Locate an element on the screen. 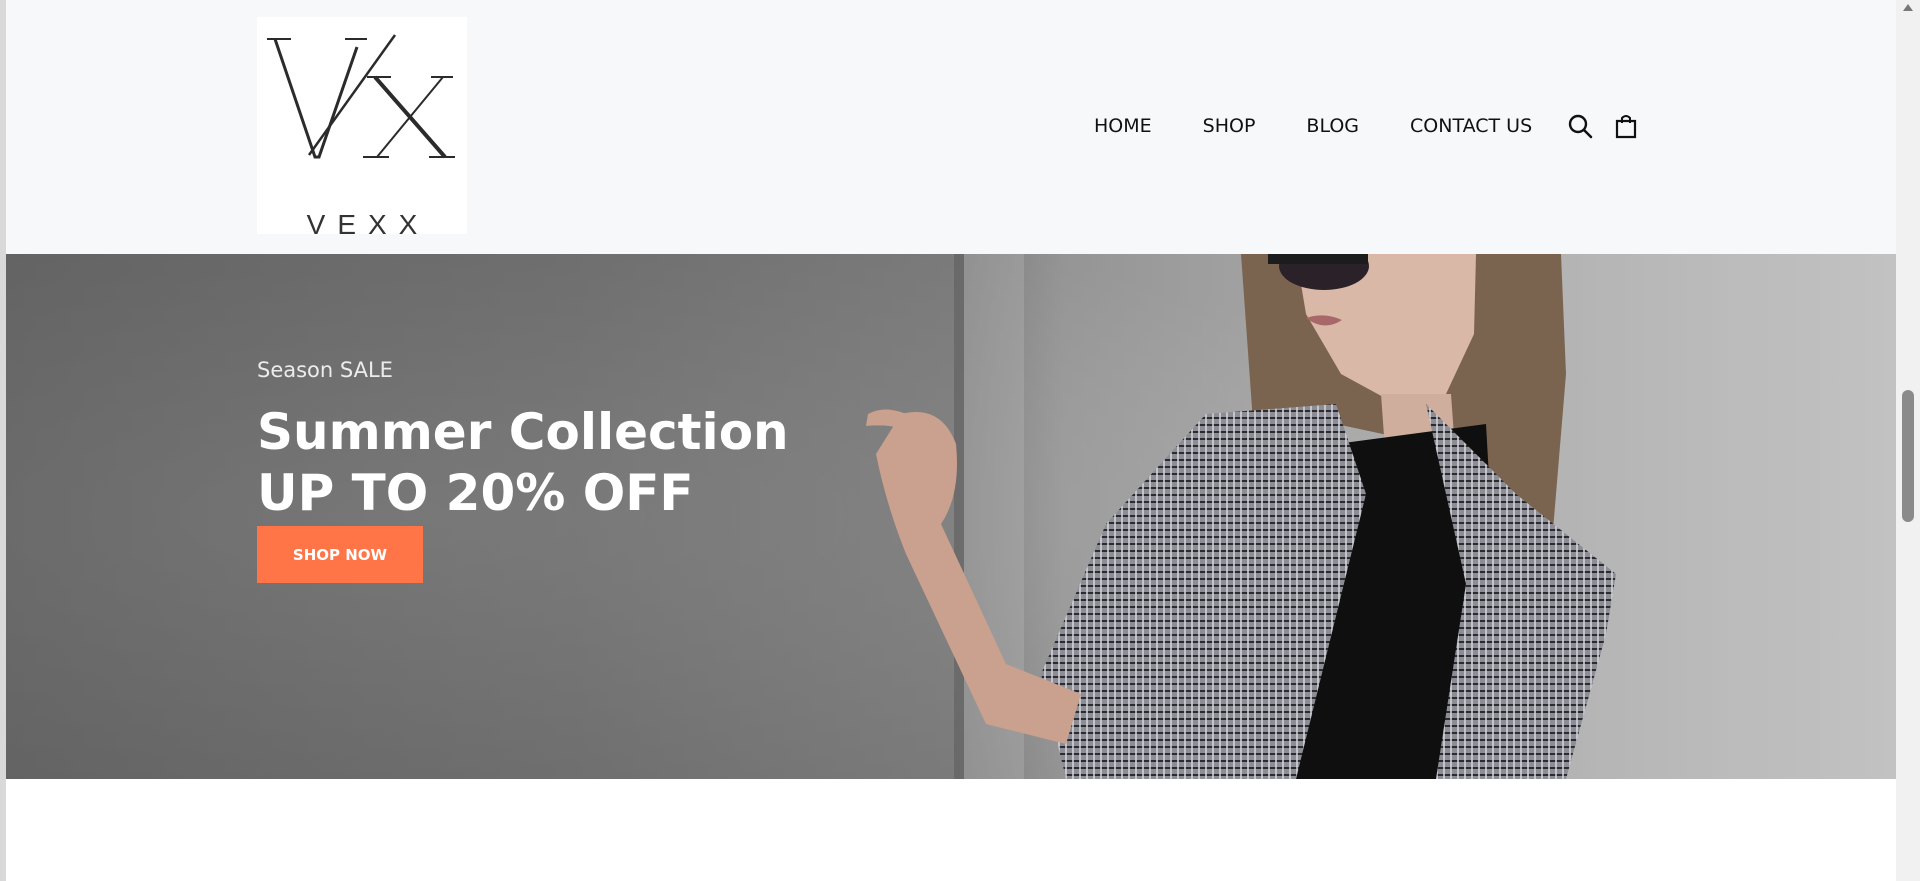 This screenshot has width=1920, height=881. brand-wordmark: VEXX is located at coordinates (368, 224).